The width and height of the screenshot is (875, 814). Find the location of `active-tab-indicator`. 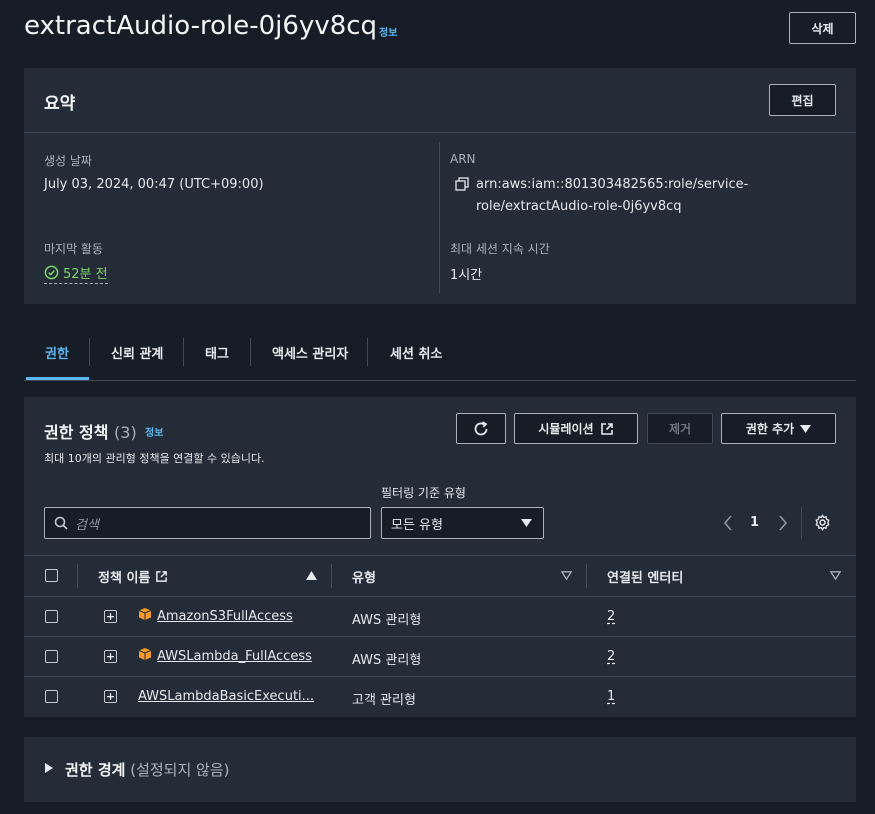

active-tab-indicator is located at coordinates (57, 378).